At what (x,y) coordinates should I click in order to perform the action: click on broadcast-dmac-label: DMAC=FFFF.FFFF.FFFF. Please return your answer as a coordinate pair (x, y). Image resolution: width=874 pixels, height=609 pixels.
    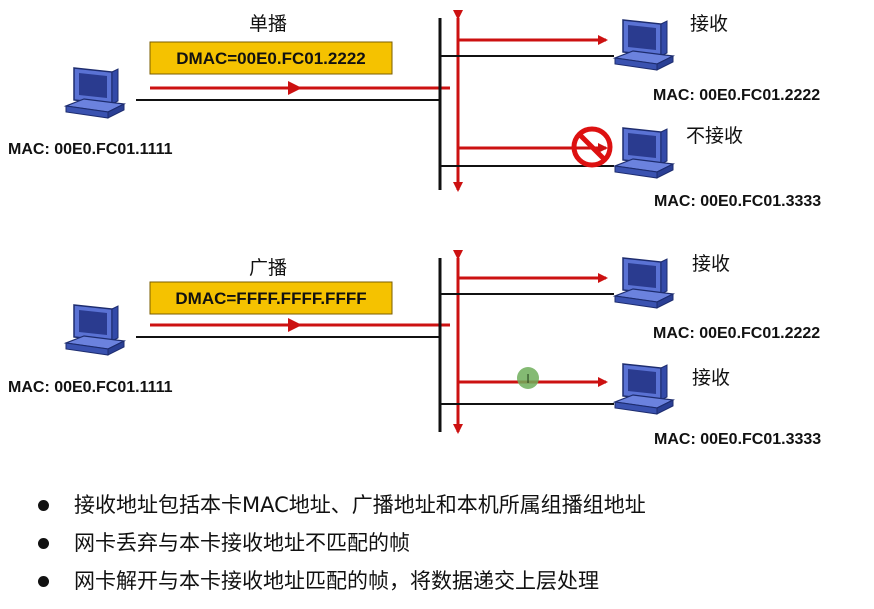
    Looking at the image, I should click on (270, 298).